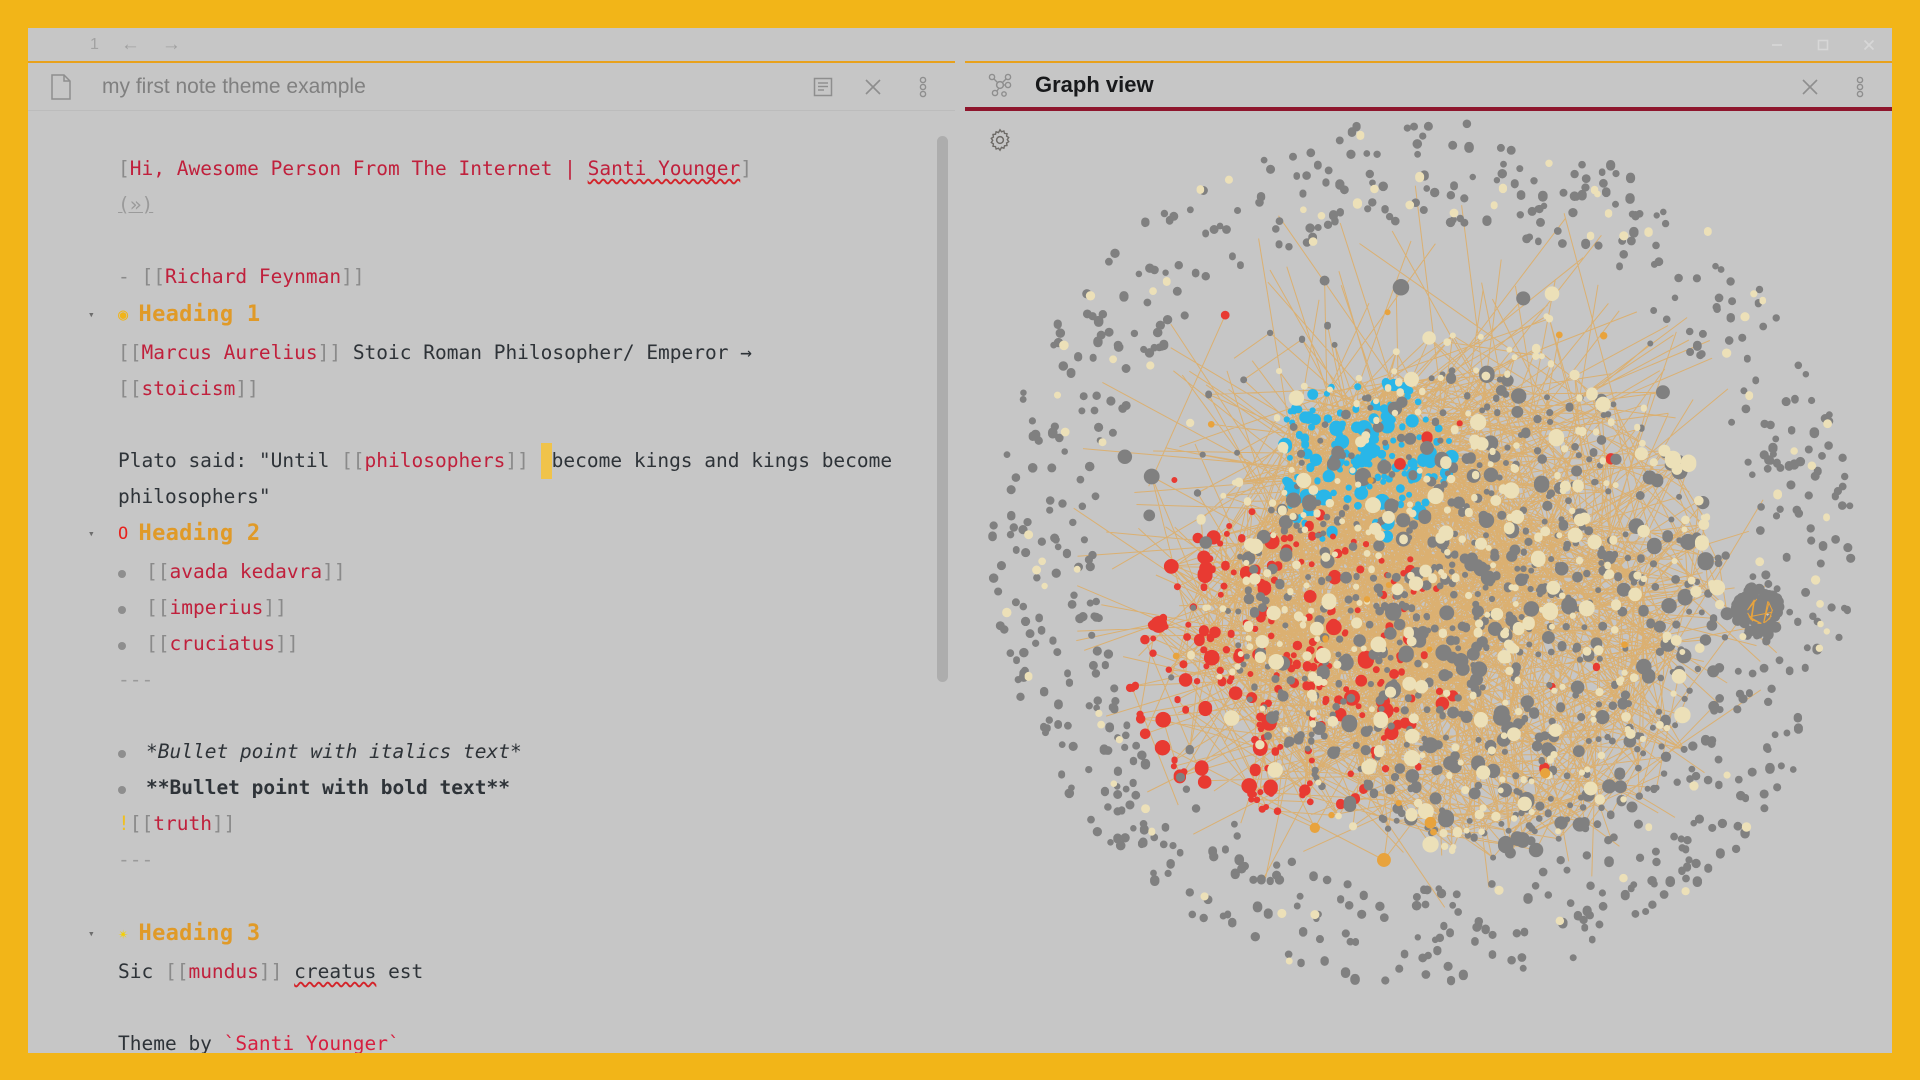 Image resolution: width=1920 pixels, height=1080 pixels. What do you see at coordinates (124, 168) in the screenshot?
I see `markdown-syntax: [` at bounding box center [124, 168].